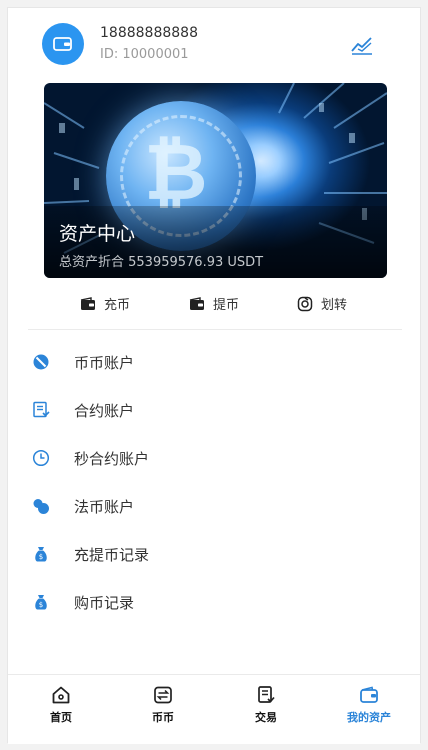  What do you see at coordinates (362, 44) in the screenshot?
I see `trend-chart-icon` at bounding box center [362, 44].